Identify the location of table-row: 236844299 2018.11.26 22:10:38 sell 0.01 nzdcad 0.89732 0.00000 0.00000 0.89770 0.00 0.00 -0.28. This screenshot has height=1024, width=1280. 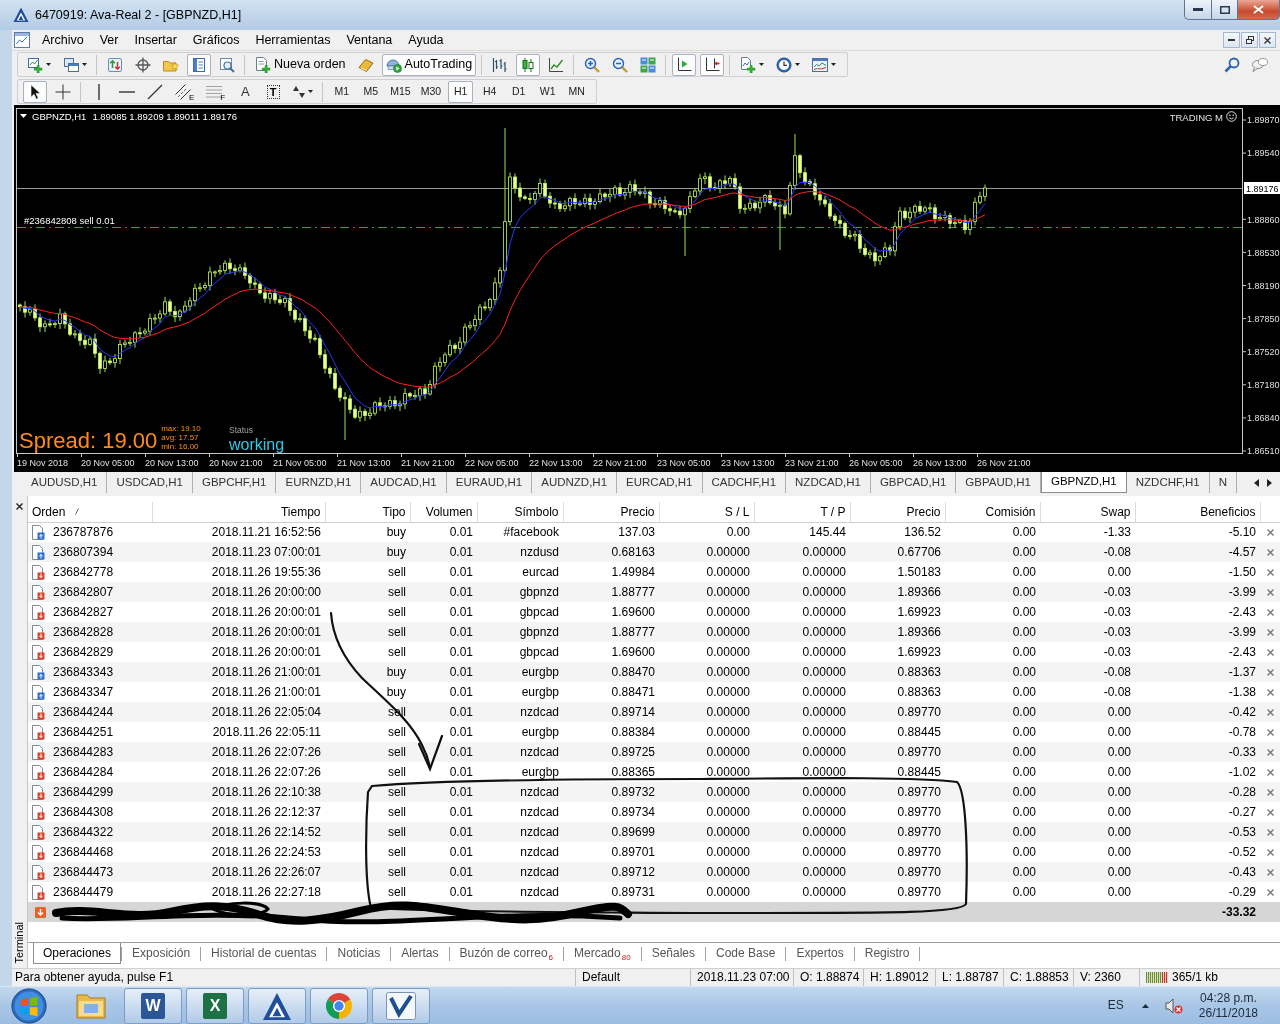
(654, 792).